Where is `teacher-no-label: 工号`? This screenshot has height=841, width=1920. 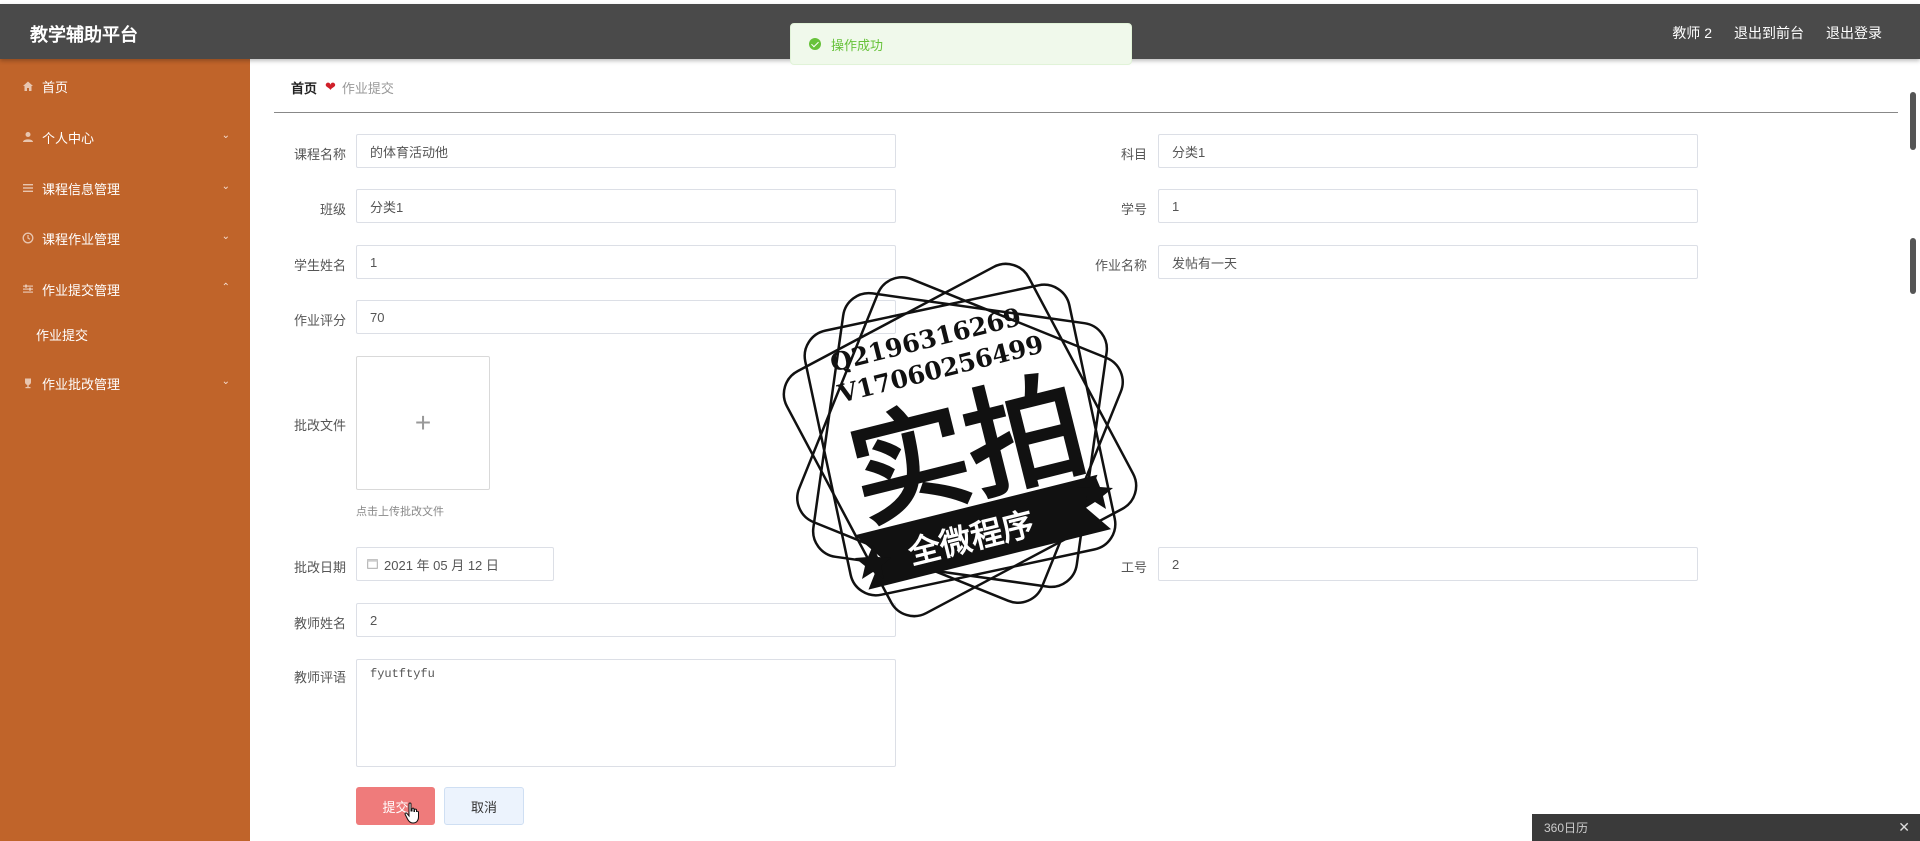
teacher-no-label: 工号 is located at coordinates (1133, 567).